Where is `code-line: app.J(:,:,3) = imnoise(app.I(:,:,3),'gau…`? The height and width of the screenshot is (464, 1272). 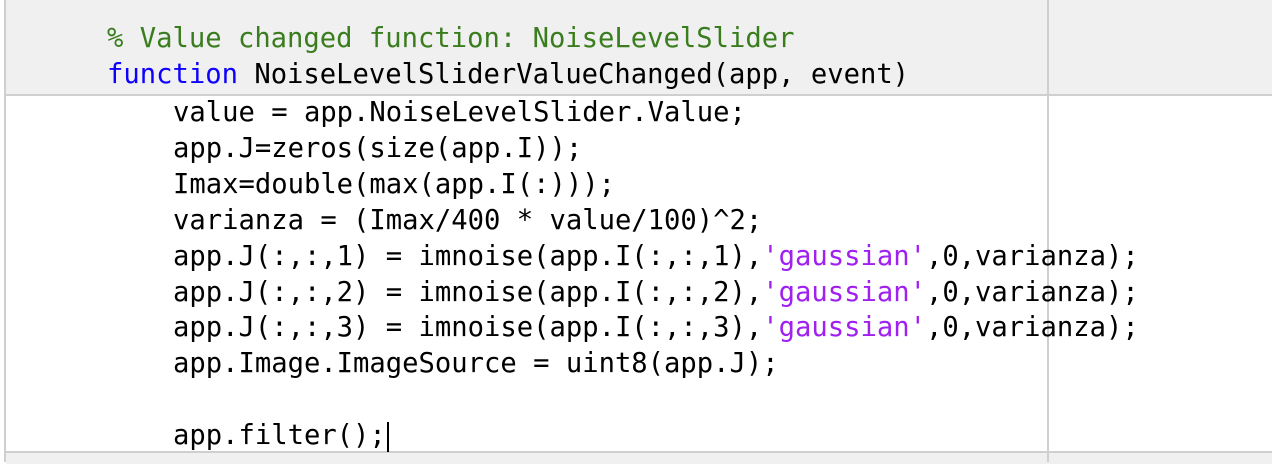
code-line: app.J(:,:,3) = imnoise(app.I(:,:,3),'gau… is located at coordinates (656, 328).